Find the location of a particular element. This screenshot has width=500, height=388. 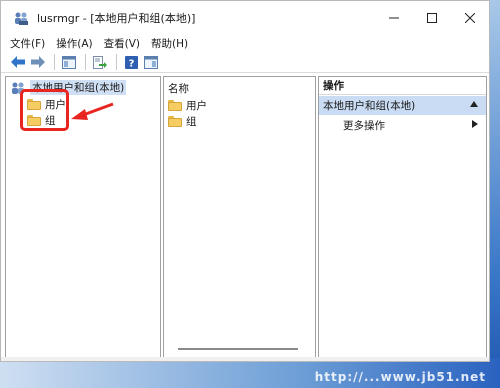

show-tree-icon is located at coordinates (69, 62).